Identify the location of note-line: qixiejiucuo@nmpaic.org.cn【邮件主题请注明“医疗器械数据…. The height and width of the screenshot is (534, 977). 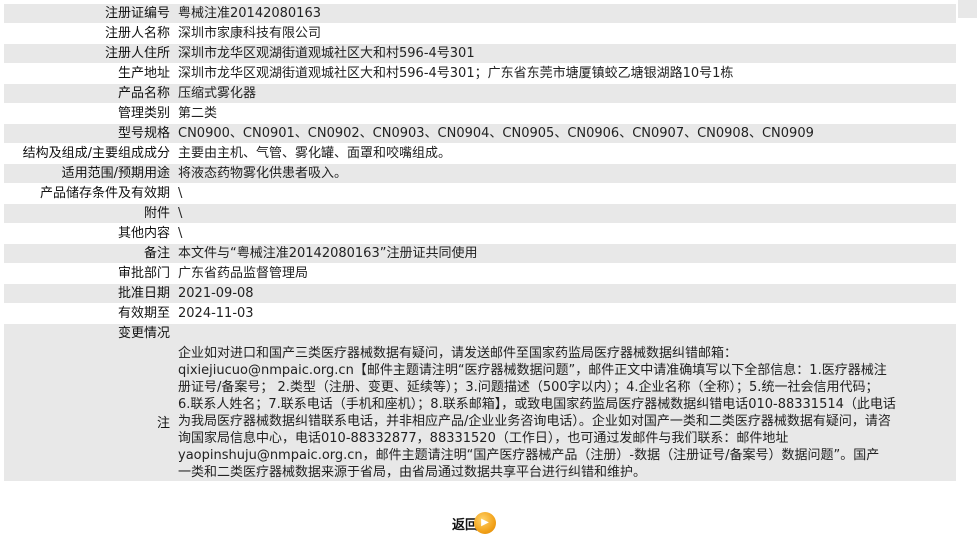
(532, 370).